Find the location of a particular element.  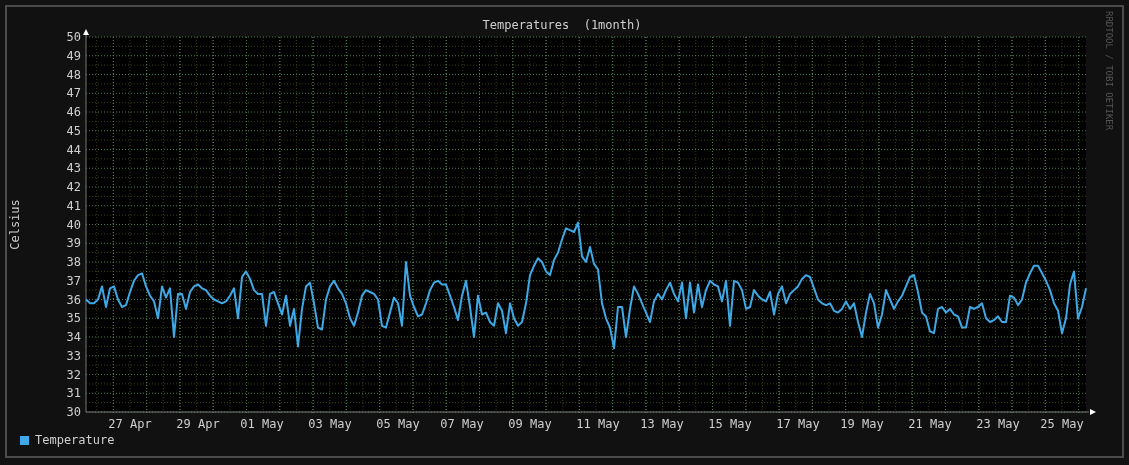

y-tick-label: 43 is located at coordinates (73, 168).